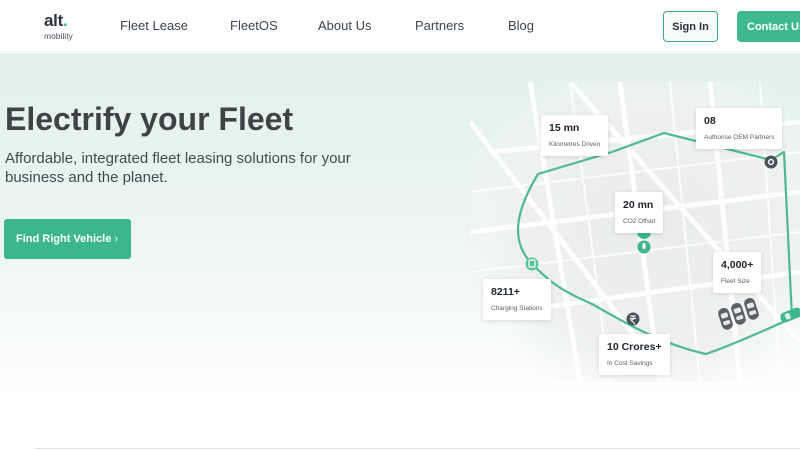 The image size is (800, 450). What do you see at coordinates (116, 239) in the screenshot?
I see `chevron-right-icon: ›` at bounding box center [116, 239].